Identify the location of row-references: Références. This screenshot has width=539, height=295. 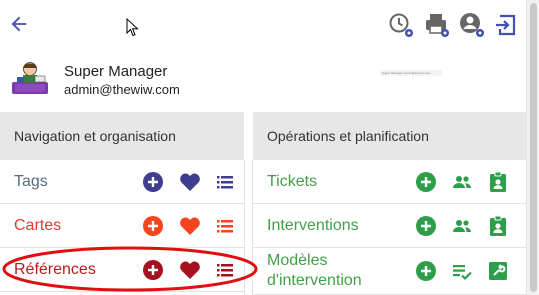
(122, 270).